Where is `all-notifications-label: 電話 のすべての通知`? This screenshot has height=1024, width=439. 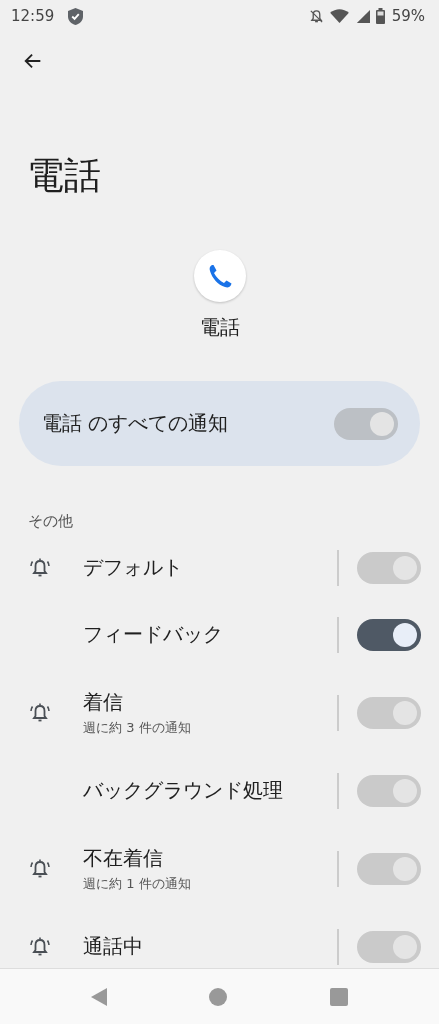 all-notifications-label: 電話 のすべての通知 is located at coordinates (135, 424).